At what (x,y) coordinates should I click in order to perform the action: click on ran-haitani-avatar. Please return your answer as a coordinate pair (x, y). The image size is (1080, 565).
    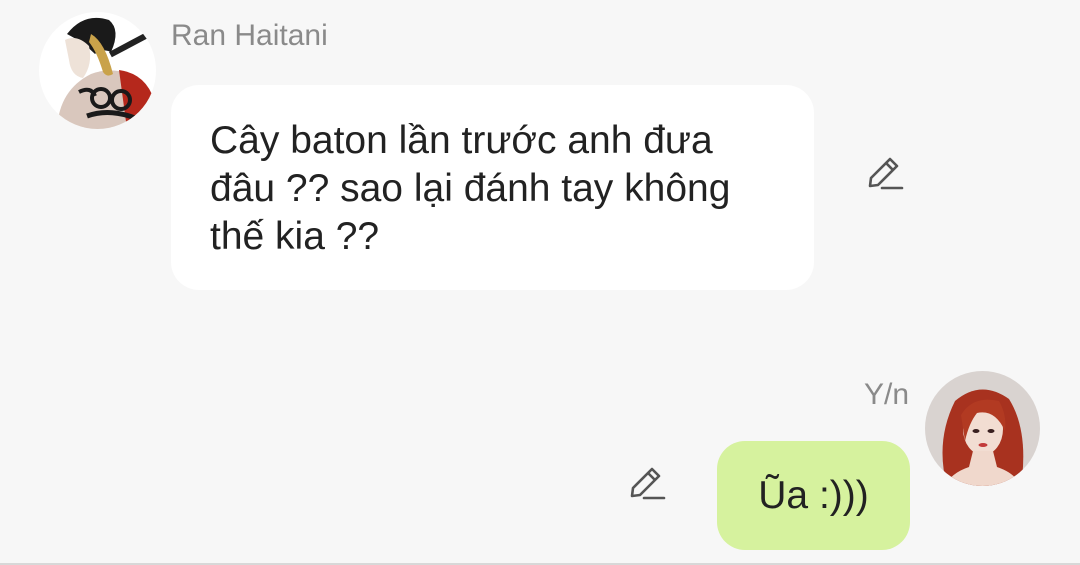
    Looking at the image, I should click on (97, 70).